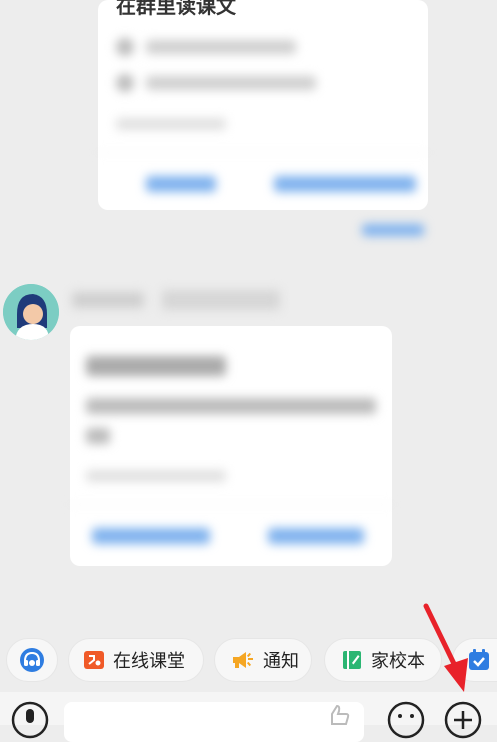 The image size is (497, 742). Describe the element at coordinates (214, 722) in the screenshot. I see `message-input` at that location.